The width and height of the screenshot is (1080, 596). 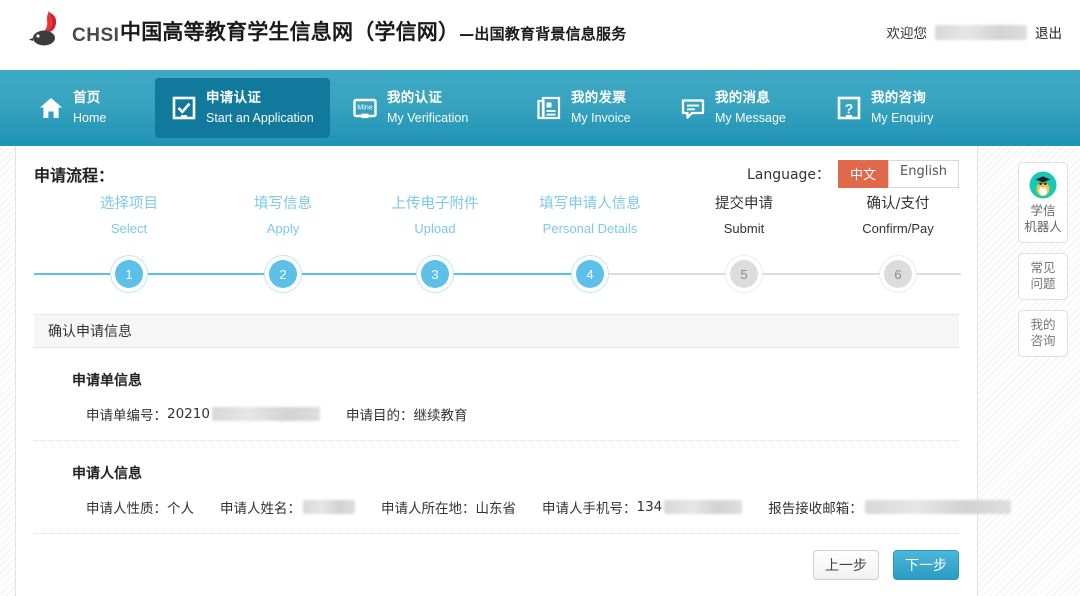 What do you see at coordinates (283, 274) in the screenshot?
I see `step-number: 2` at bounding box center [283, 274].